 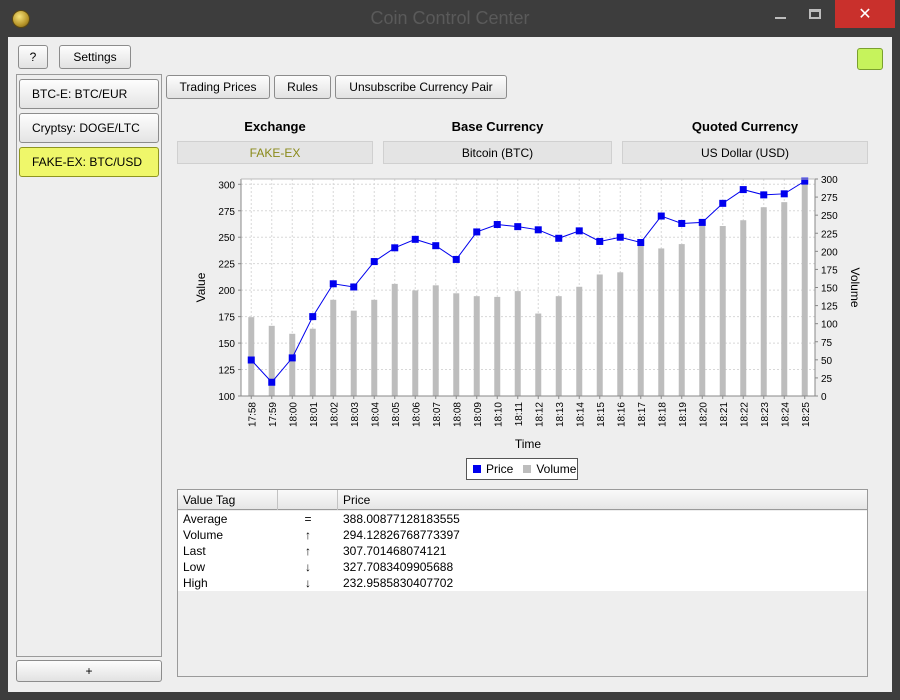 I want to click on pair-item-fakeex-btc-usd: FAKE-EX: BTC/USD, so click(x=89, y=162).